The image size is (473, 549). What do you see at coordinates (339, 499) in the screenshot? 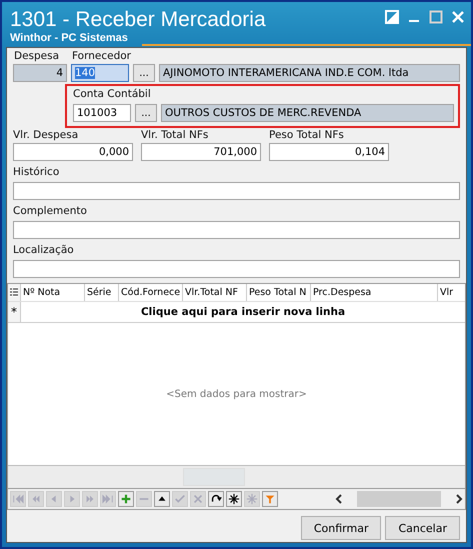
I see `scroll-left-icon` at bounding box center [339, 499].